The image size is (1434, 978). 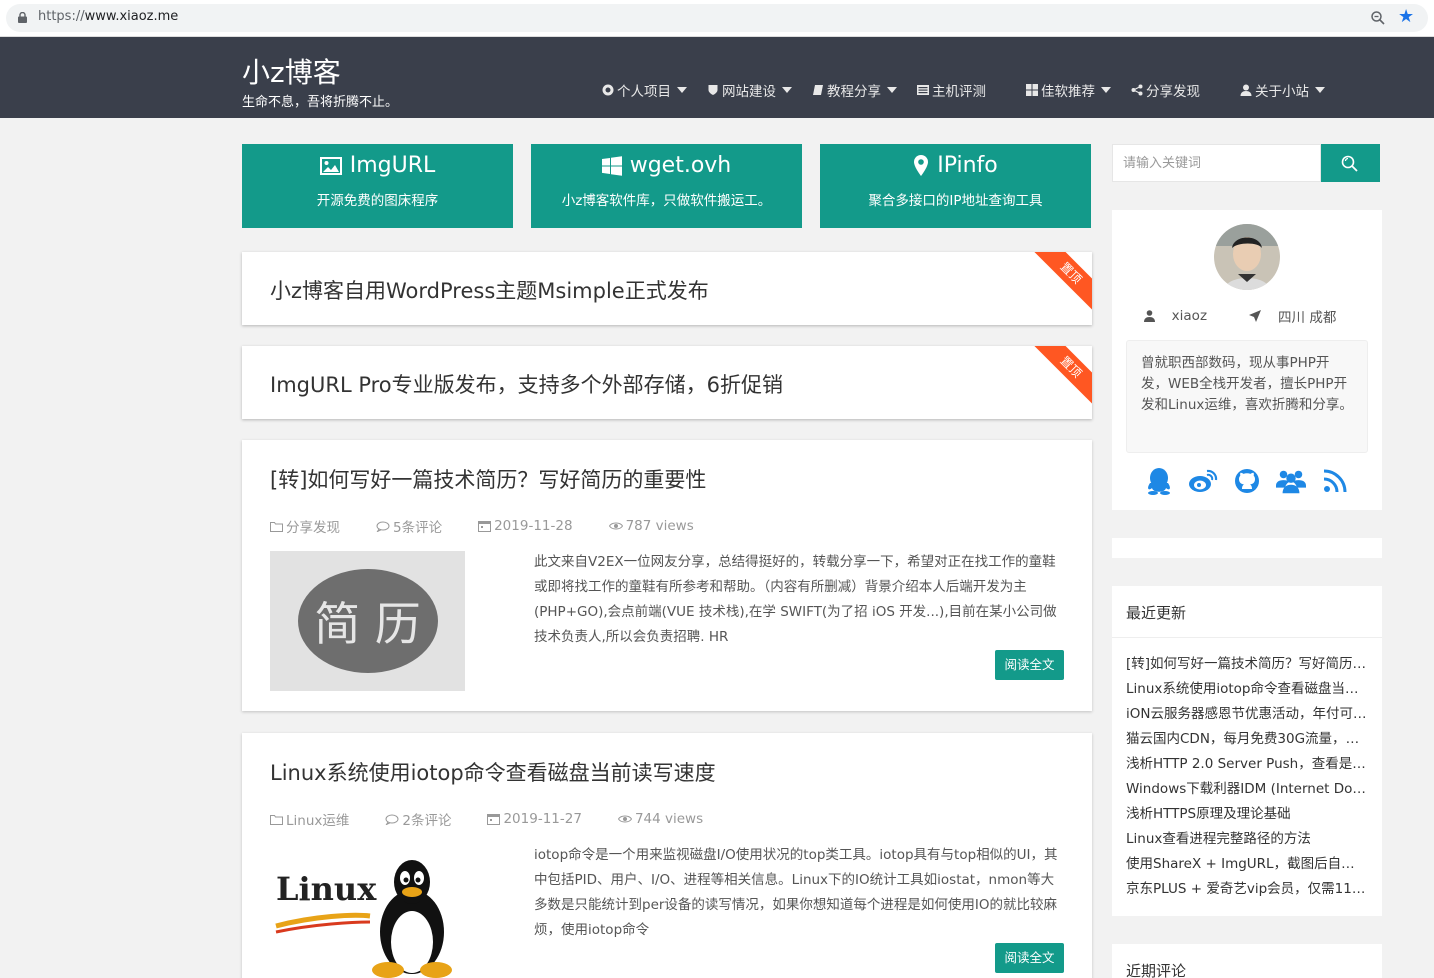 I want to click on group-icon, so click(x=1291, y=481).